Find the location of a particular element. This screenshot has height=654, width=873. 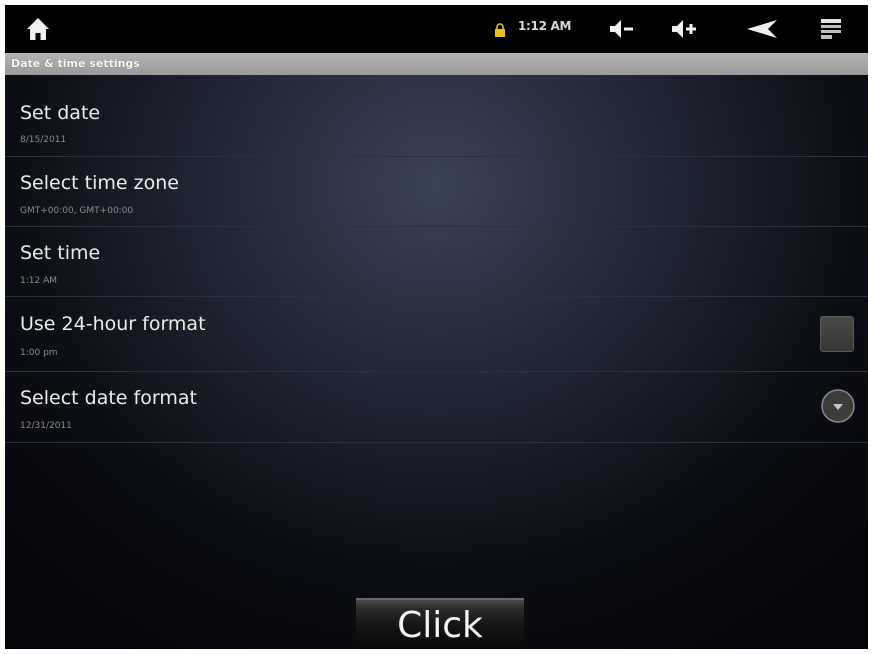

setting-set-date: Set date 8/15/2011 is located at coordinates (436, 116).